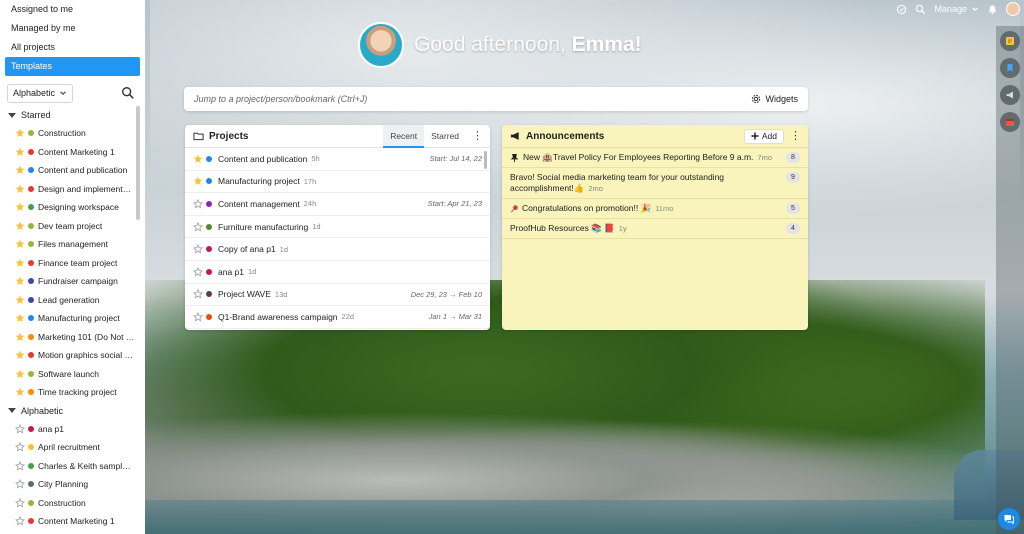 The image size is (1024, 534). Describe the element at coordinates (259, 204) in the screenshot. I see `project-name: Content management` at that location.